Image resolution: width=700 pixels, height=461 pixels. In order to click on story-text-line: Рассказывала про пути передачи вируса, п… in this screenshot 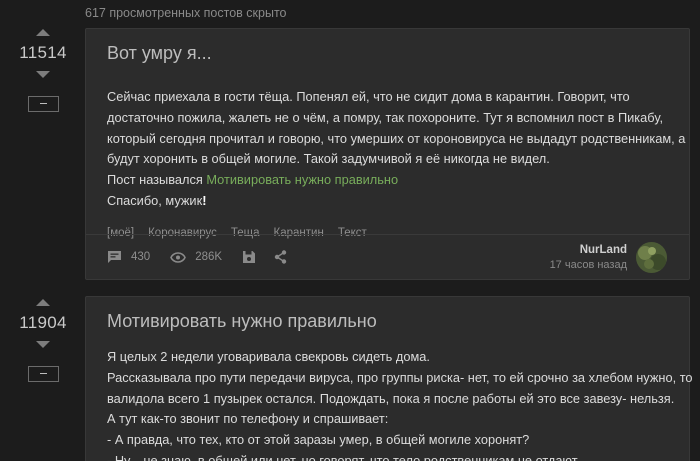, I will do `click(400, 377)`.